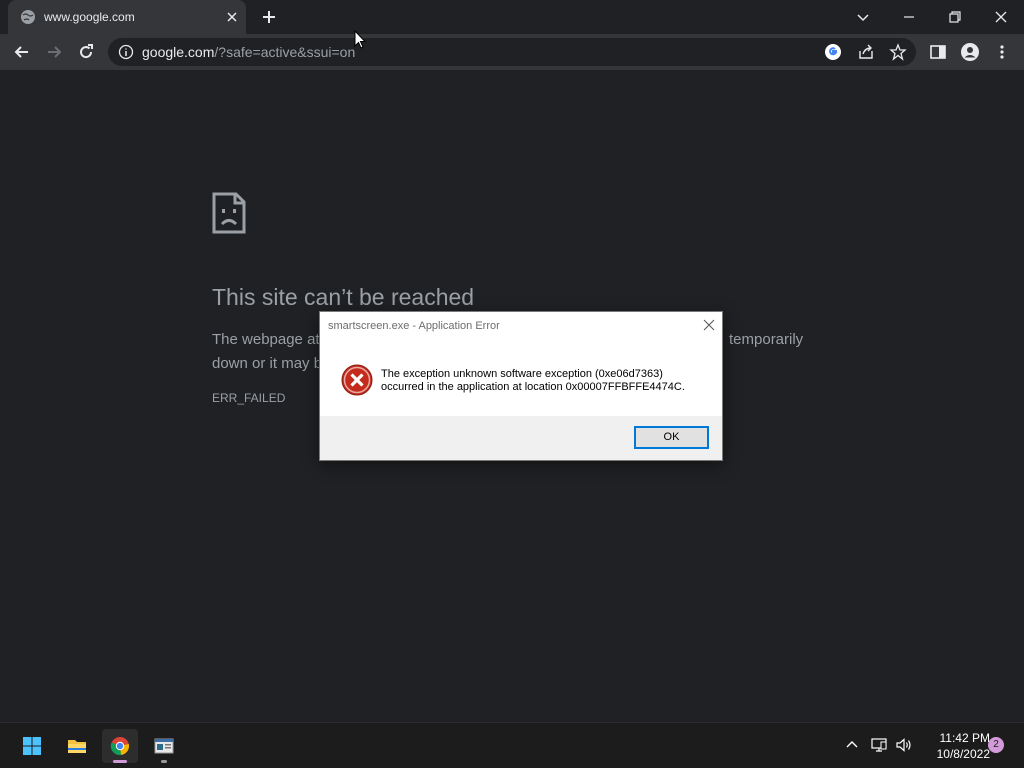 The width and height of the screenshot is (1024, 768). Describe the element at coordinates (852, 745) in the screenshot. I see `tray-overflow-chevron-icon` at that location.